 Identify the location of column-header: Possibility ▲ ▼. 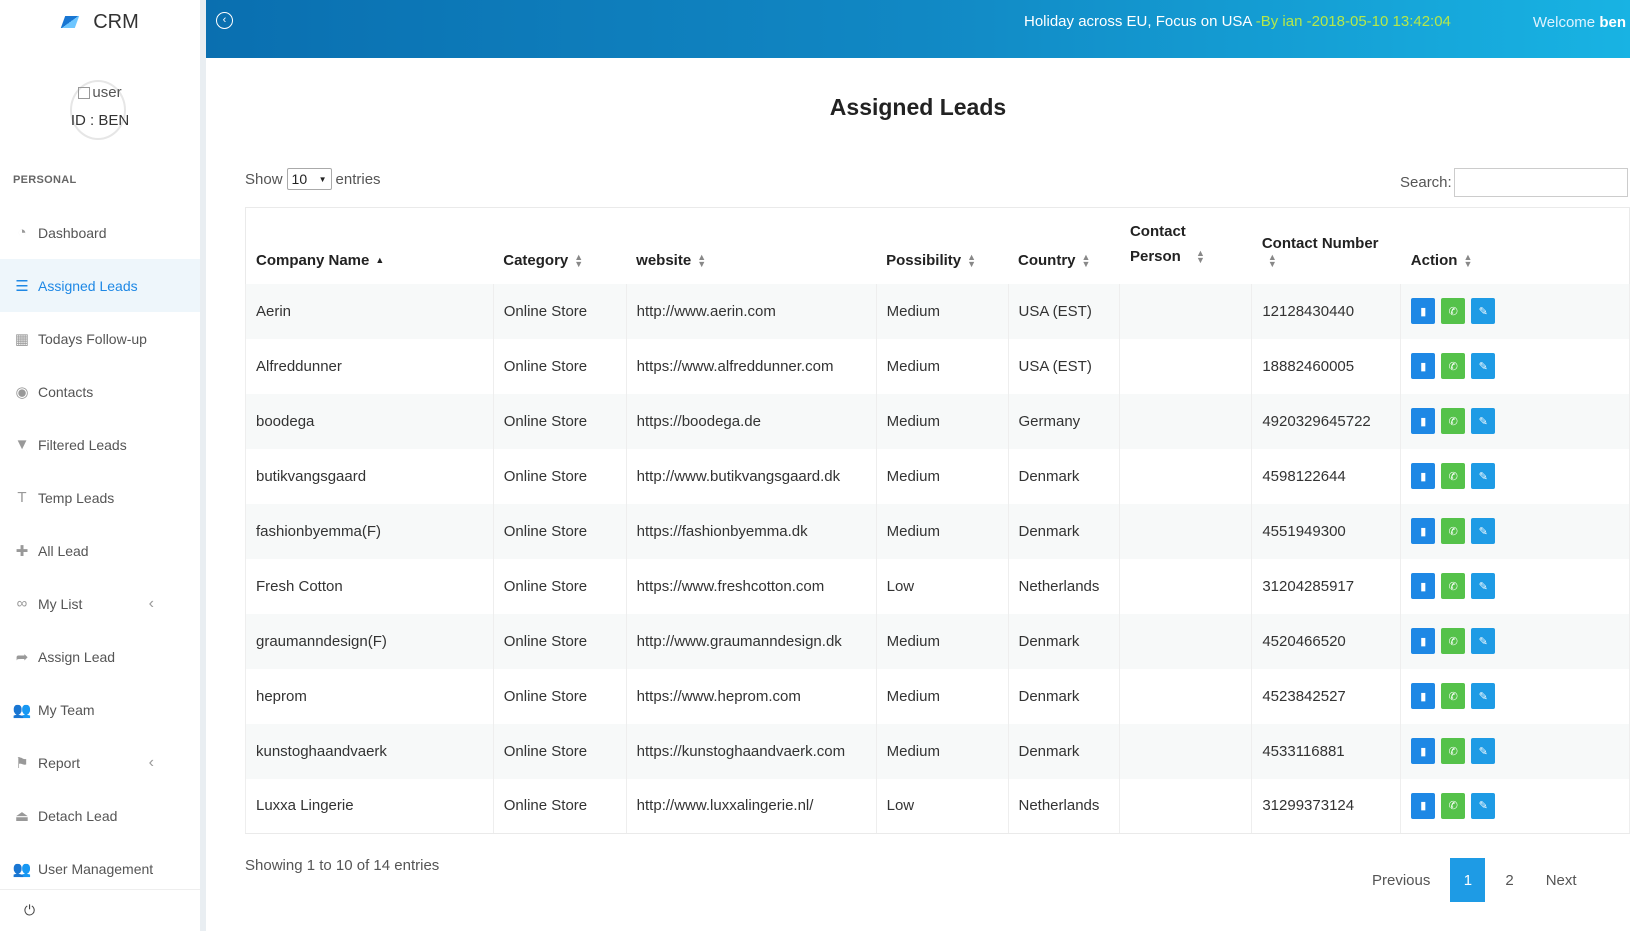
(942, 245).